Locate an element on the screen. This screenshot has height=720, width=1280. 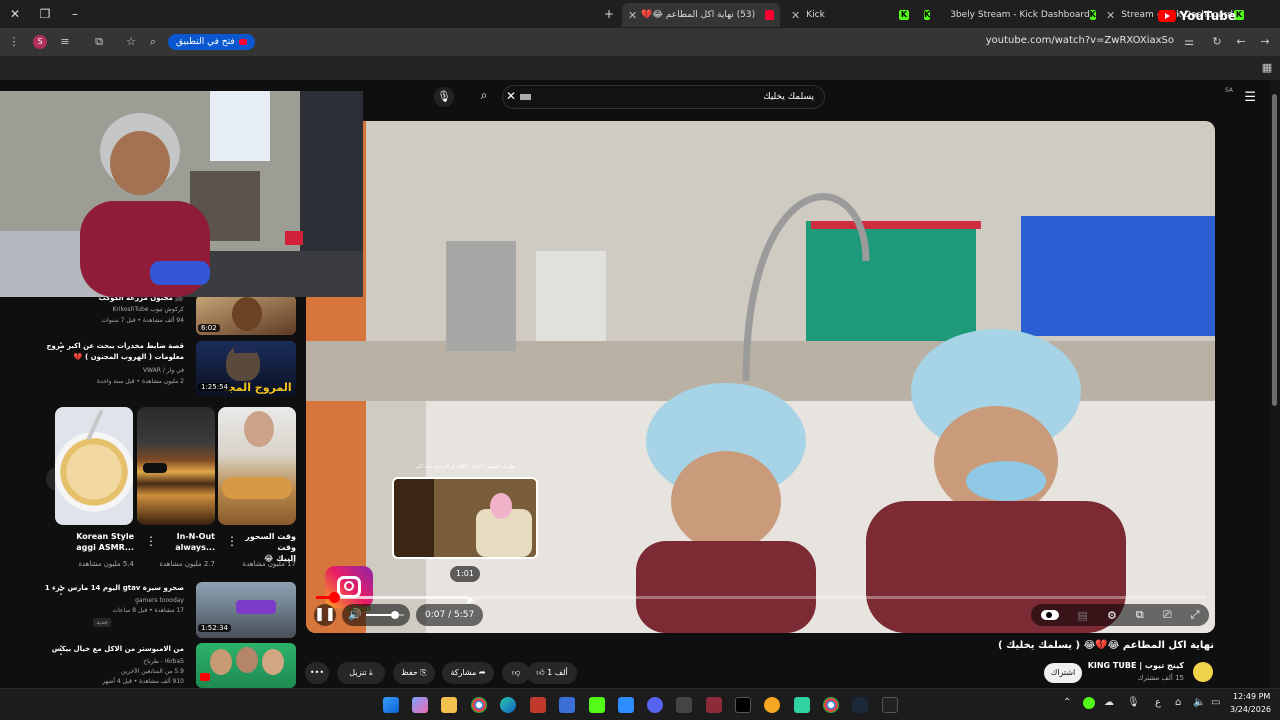
chrome-profile-icon is located at coordinates (831, 705).